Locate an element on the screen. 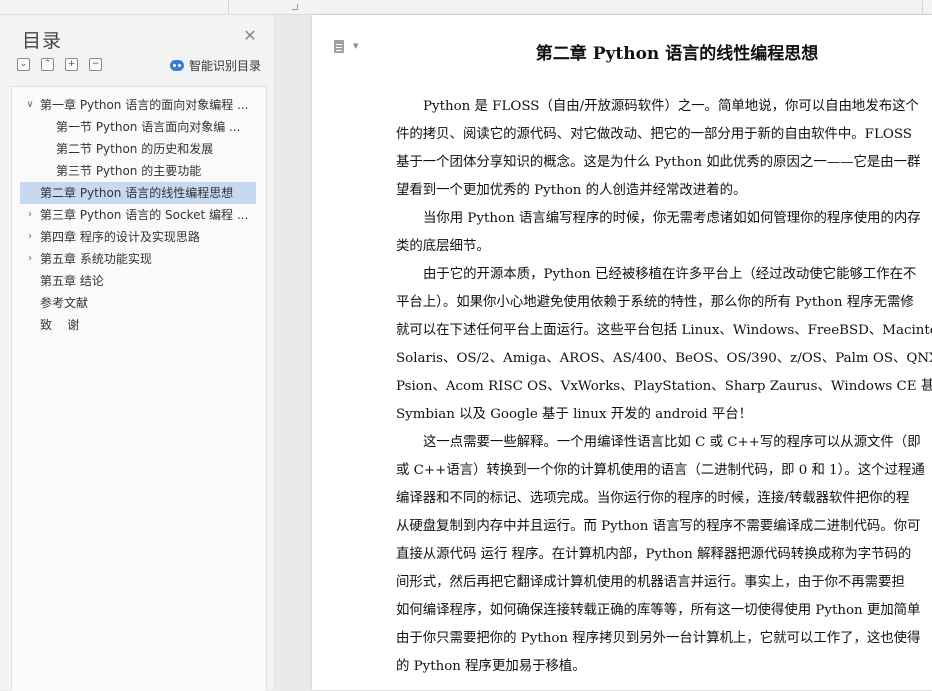 This screenshot has height=691, width=932. smart-toc-button: 智能识别目录 is located at coordinates (215, 65).